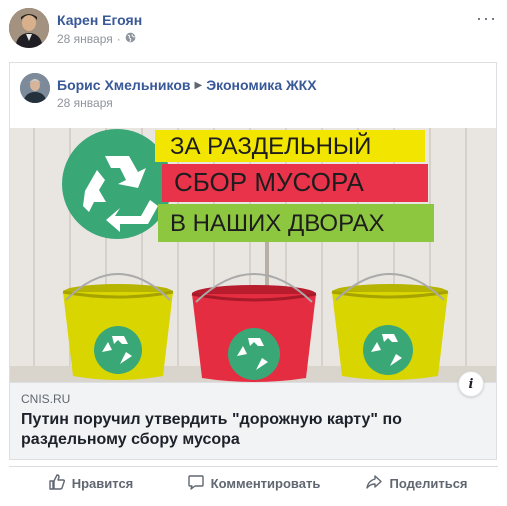 This screenshot has width=507, height=506. I want to click on like-label: Нравится, so click(102, 483).